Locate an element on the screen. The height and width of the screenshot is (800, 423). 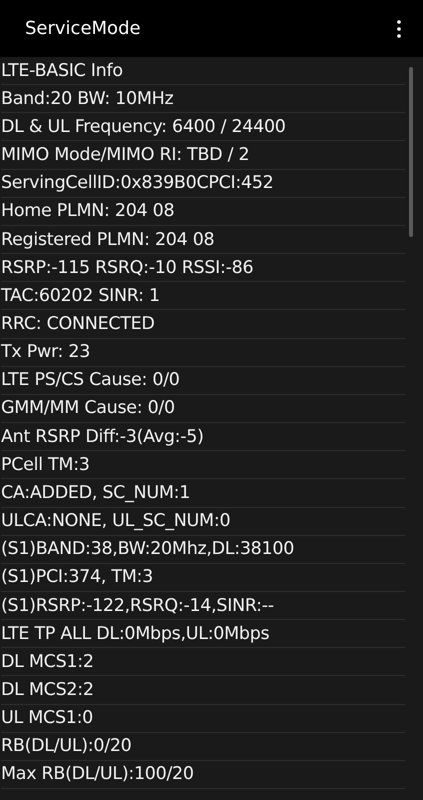
info-line: Tx Pwr: 23 is located at coordinates (45, 352).